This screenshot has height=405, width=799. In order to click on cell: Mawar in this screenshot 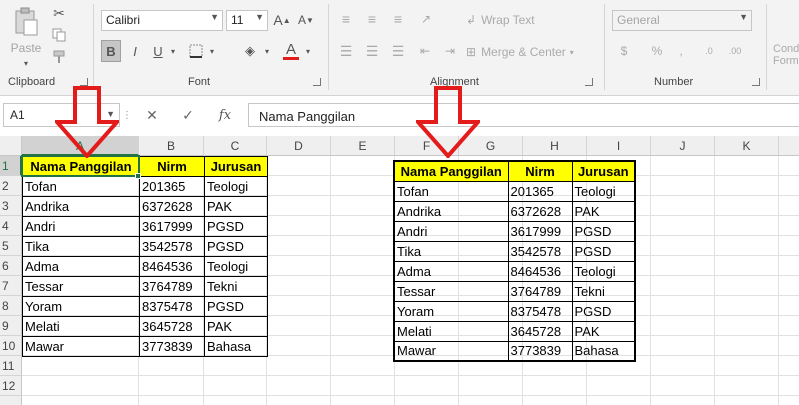, I will do `click(451, 351)`.